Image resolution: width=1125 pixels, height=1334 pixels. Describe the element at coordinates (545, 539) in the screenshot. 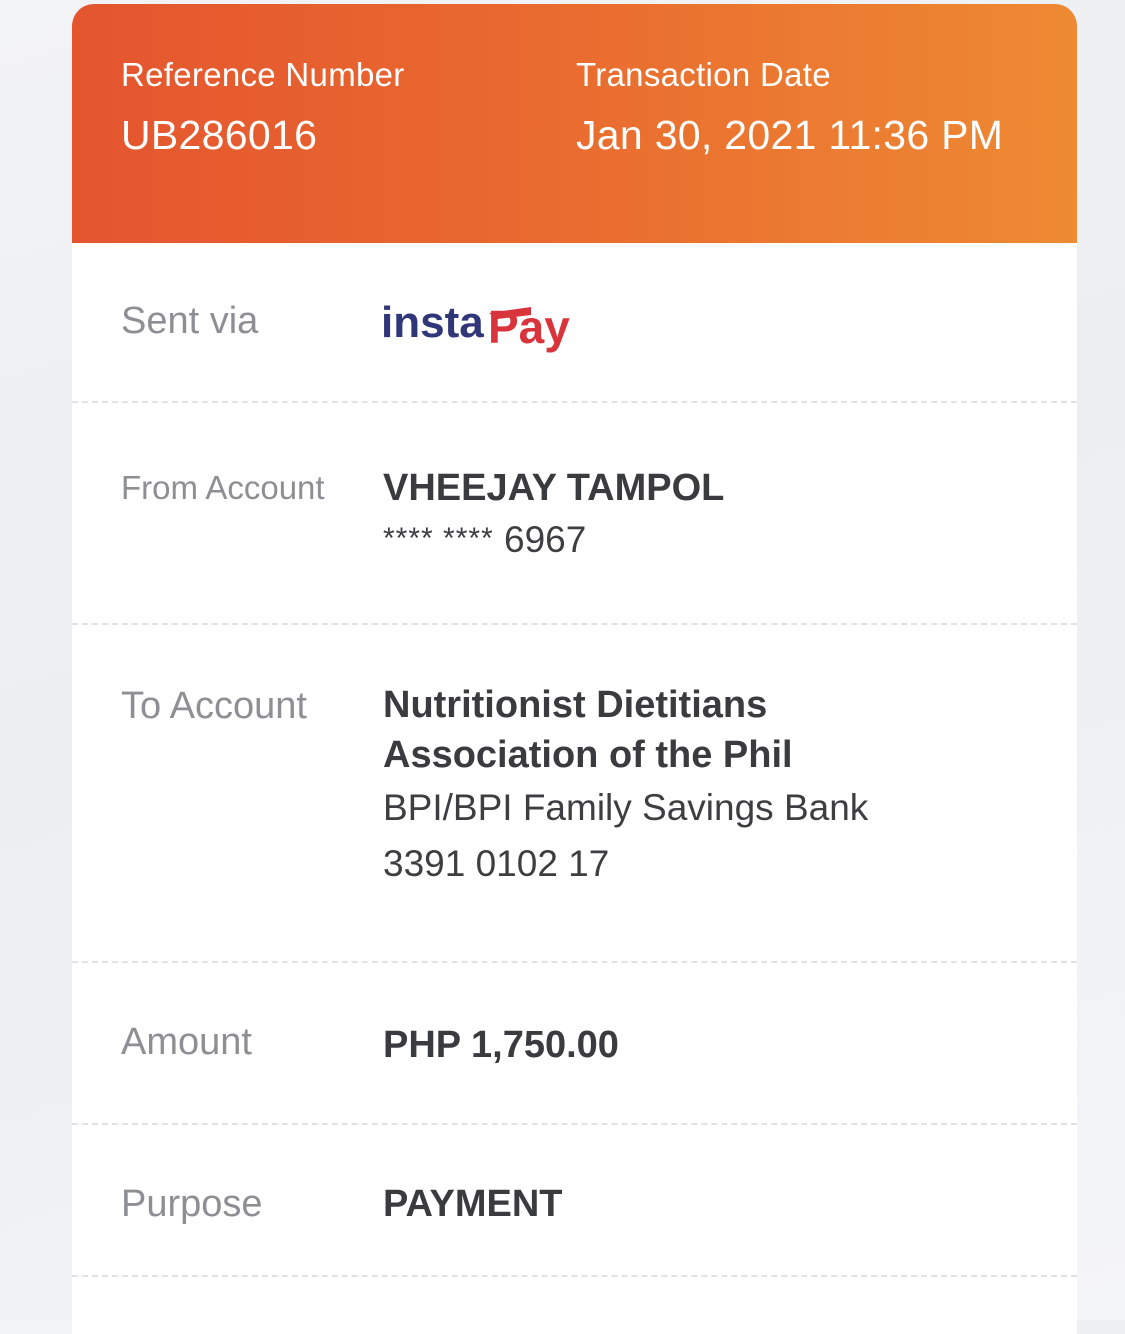

I see `from-account-last-digits: 6967` at that location.